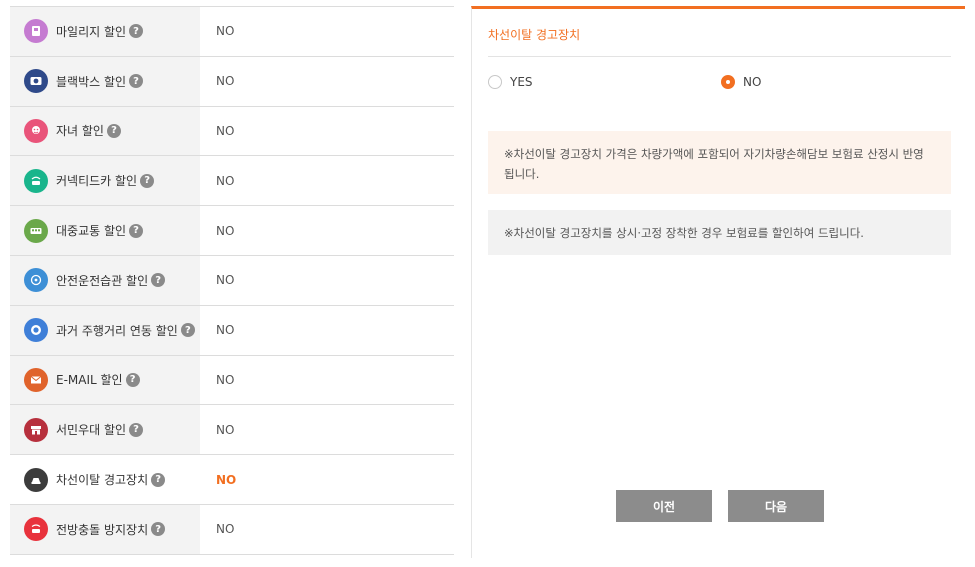 The width and height of the screenshot is (975, 567). I want to click on discount-label: 안전운전습관 할인, so click(102, 280).